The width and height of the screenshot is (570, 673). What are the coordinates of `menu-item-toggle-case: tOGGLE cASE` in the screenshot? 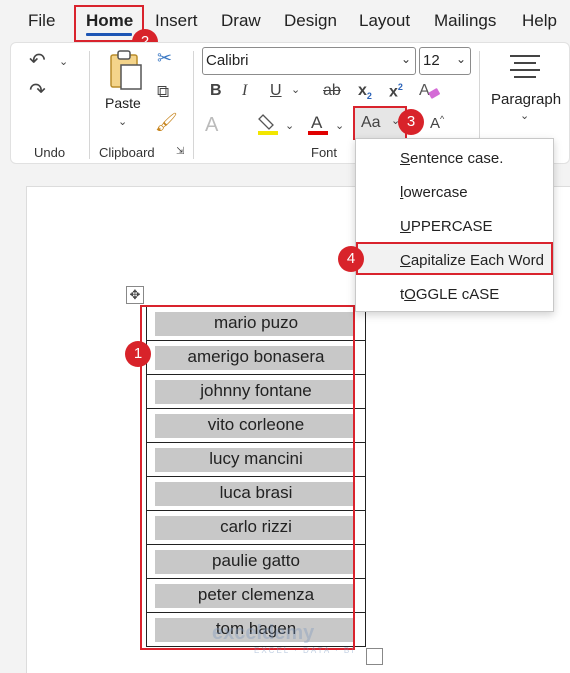 It's located at (449, 294).